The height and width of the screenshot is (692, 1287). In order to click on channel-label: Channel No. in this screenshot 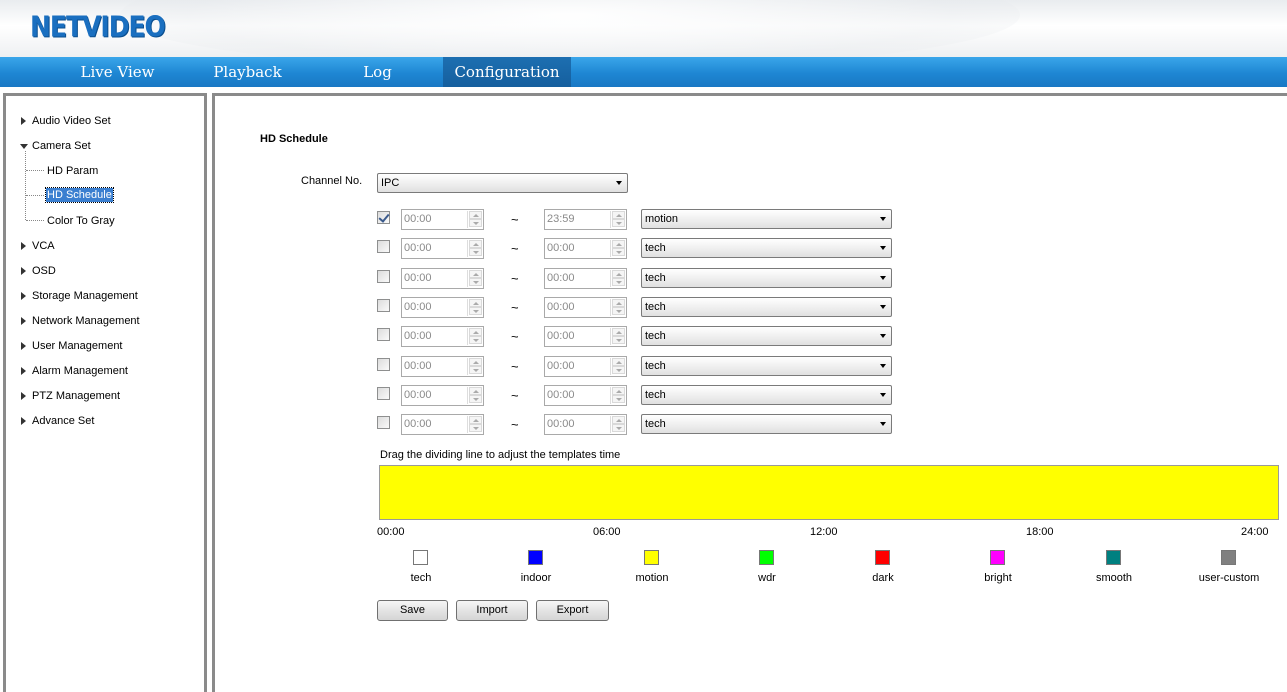, I will do `click(332, 181)`.